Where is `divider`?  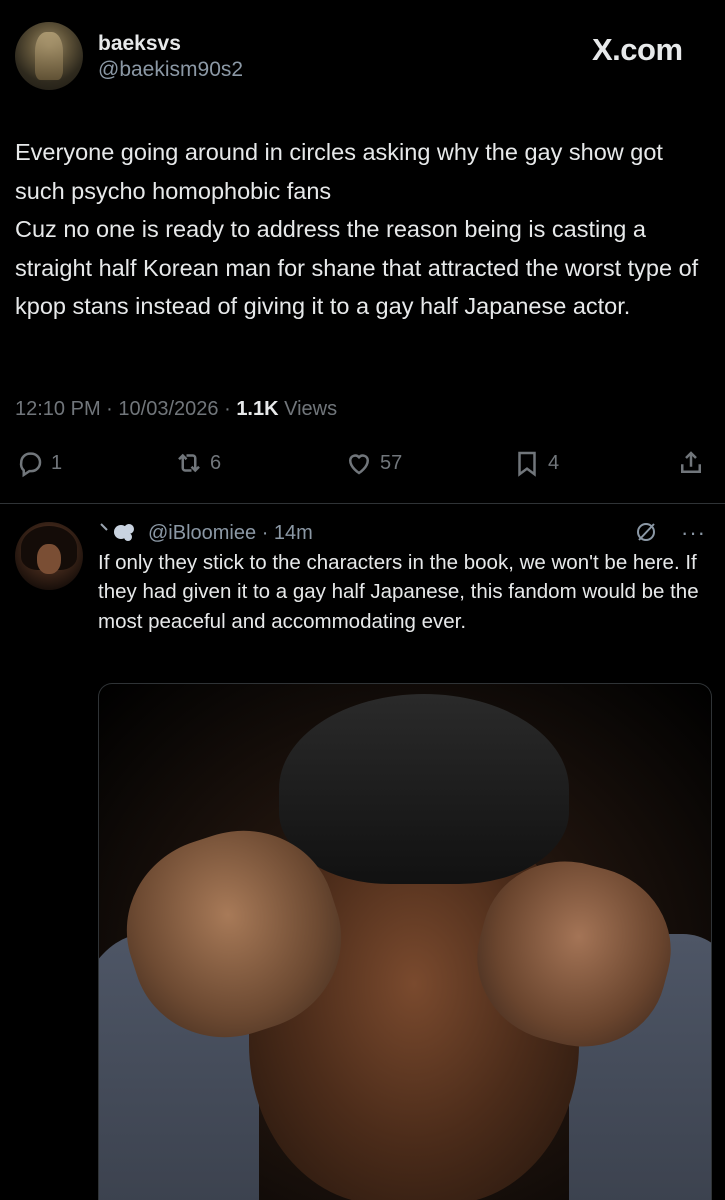
divider is located at coordinates (362, 503).